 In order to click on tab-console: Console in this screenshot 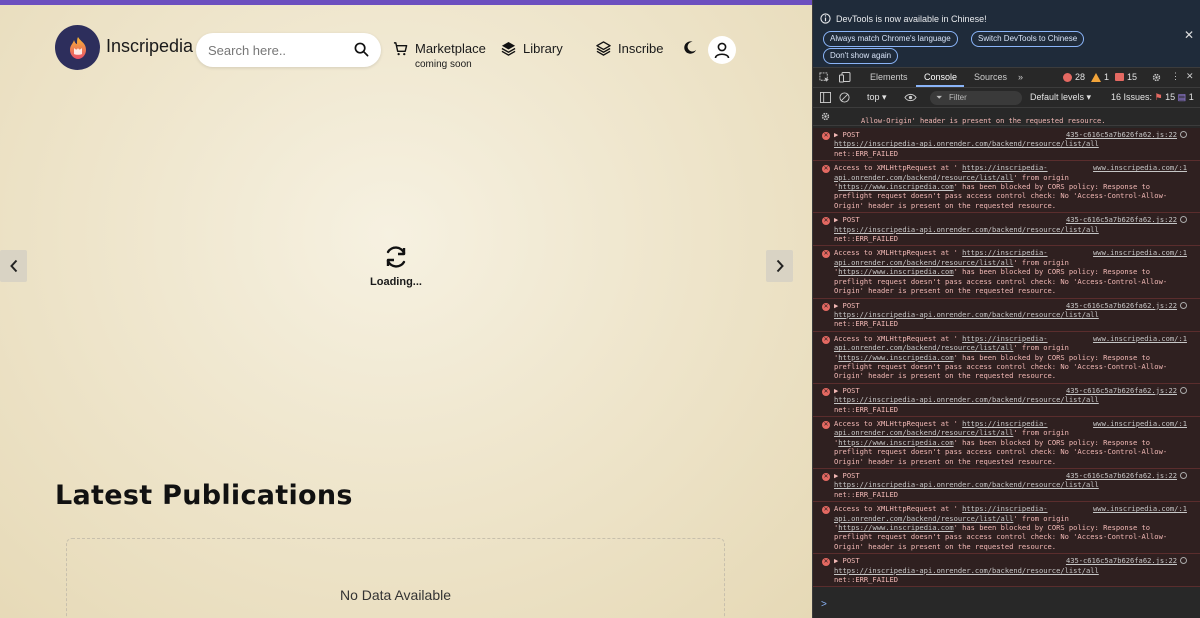, I will do `click(940, 77)`.